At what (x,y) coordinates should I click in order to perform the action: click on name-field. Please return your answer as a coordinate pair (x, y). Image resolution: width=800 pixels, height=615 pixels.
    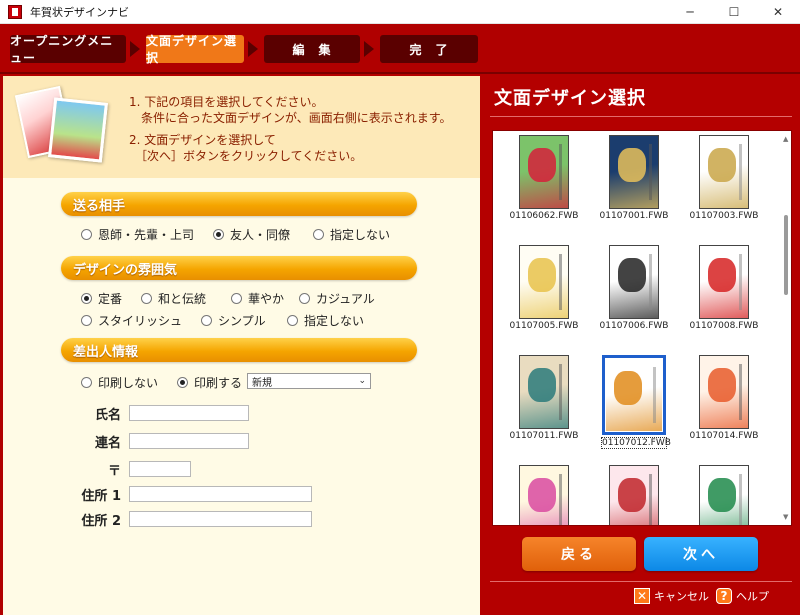
    Looking at the image, I should click on (189, 413).